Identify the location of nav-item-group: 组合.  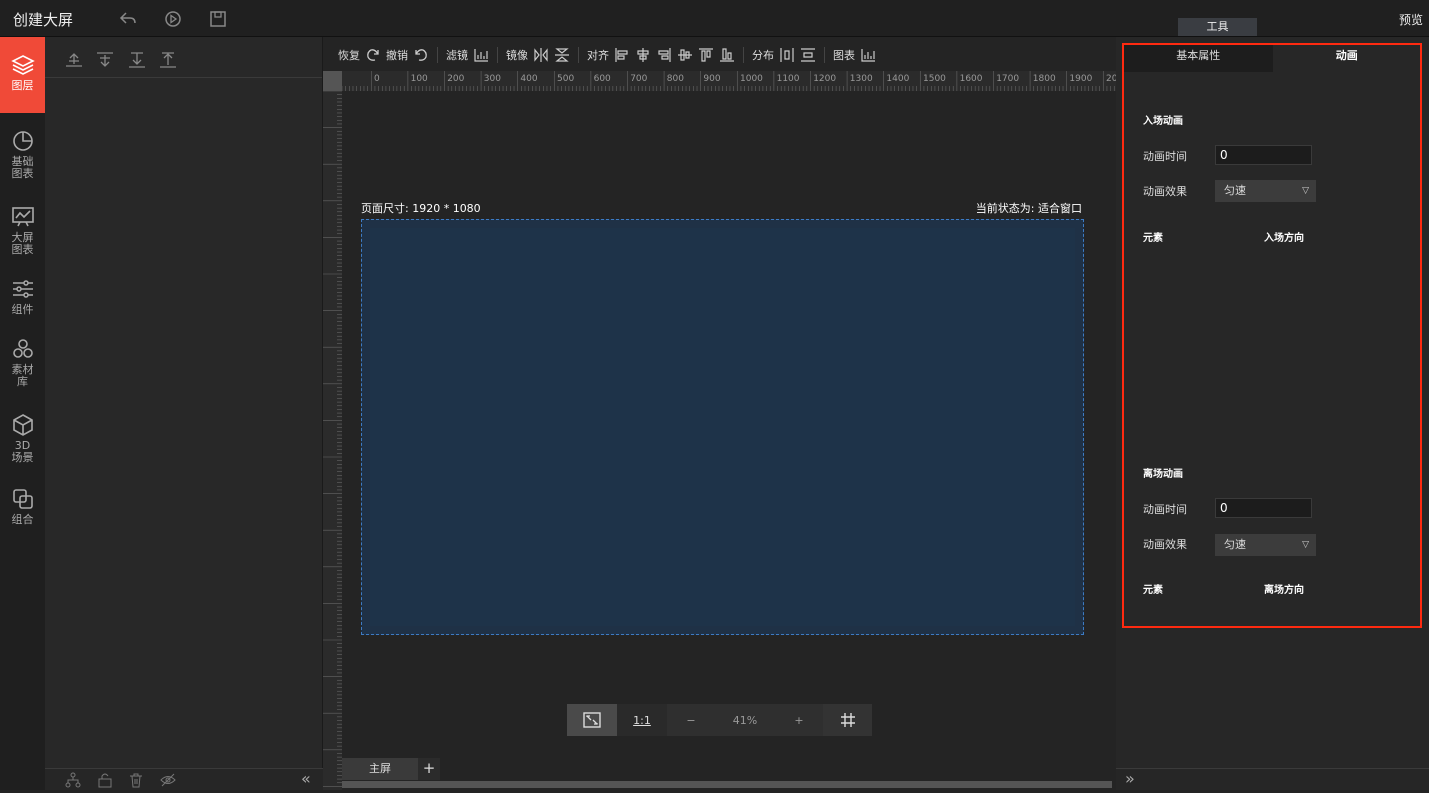
(22, 506).